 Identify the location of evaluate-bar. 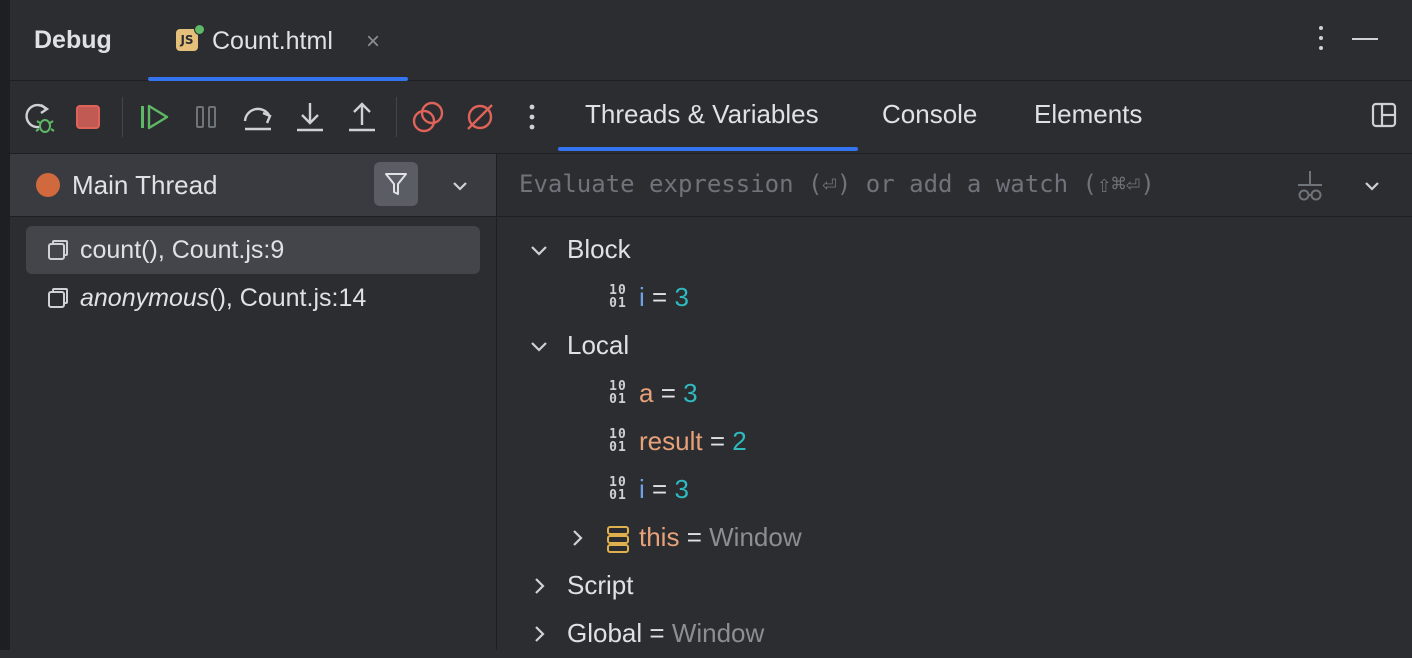
(954, 185).